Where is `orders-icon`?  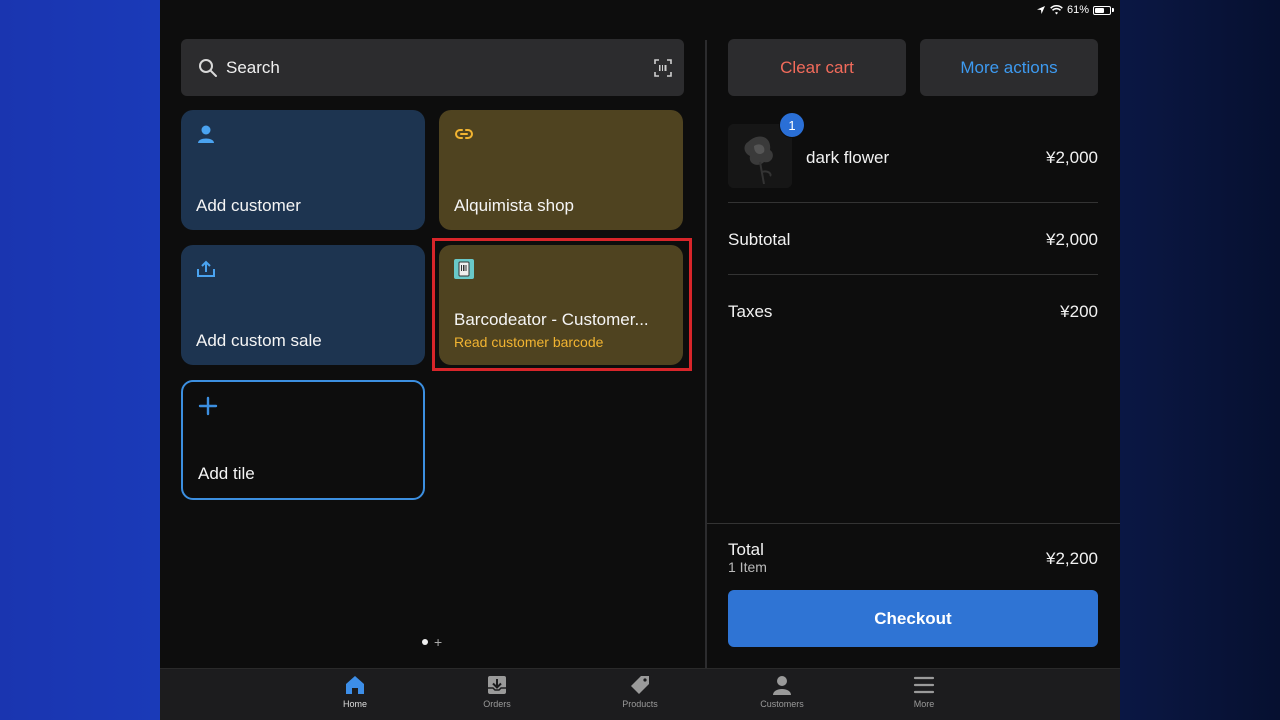 orders-icon is located at coordinates (497, 685).